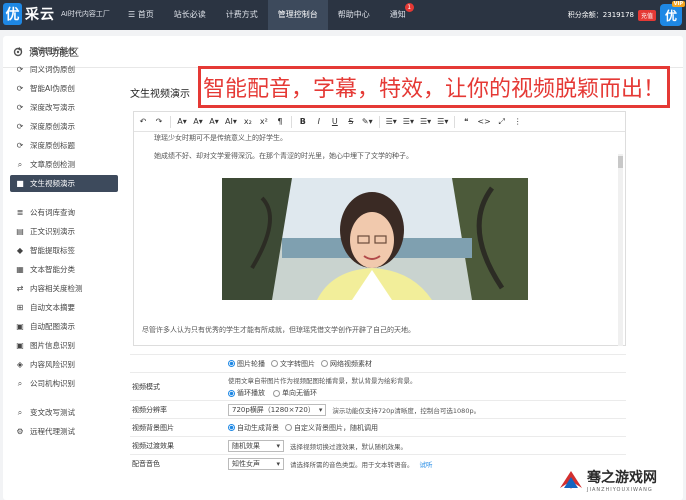 The width and height of the screenshot is (686, 500). Describe the element at coordinates (242, 15) in the screenshot. I see `nav-billing: 计费方式` at that location.